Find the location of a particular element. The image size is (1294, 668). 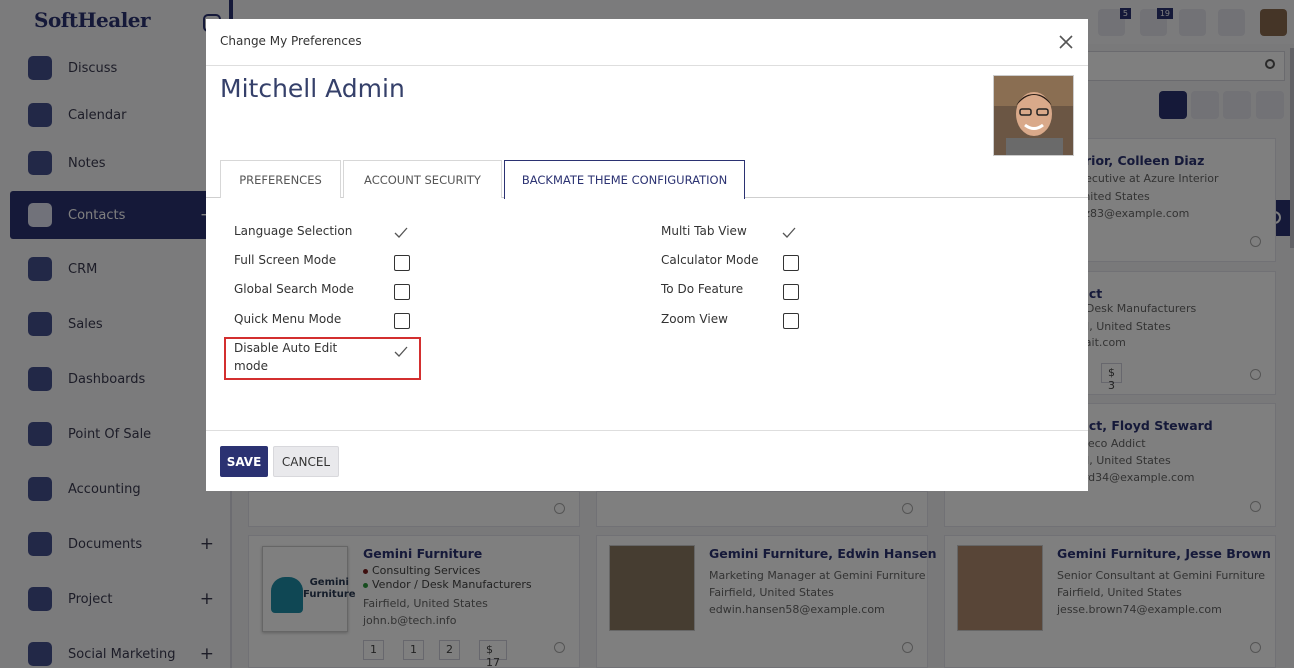

highlight-box is located at coordinates (322, 358).